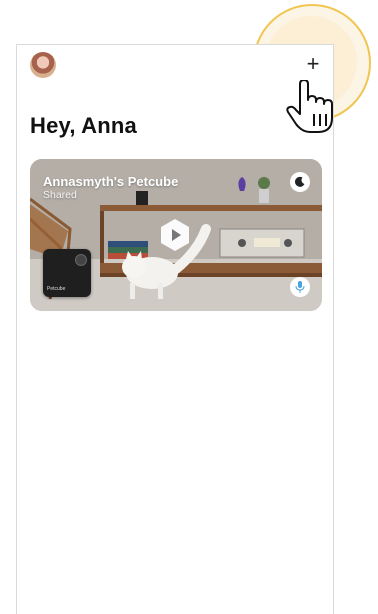 This screenshot has width=378, height=614. I want to click on microphone-button, so click(300, 287).